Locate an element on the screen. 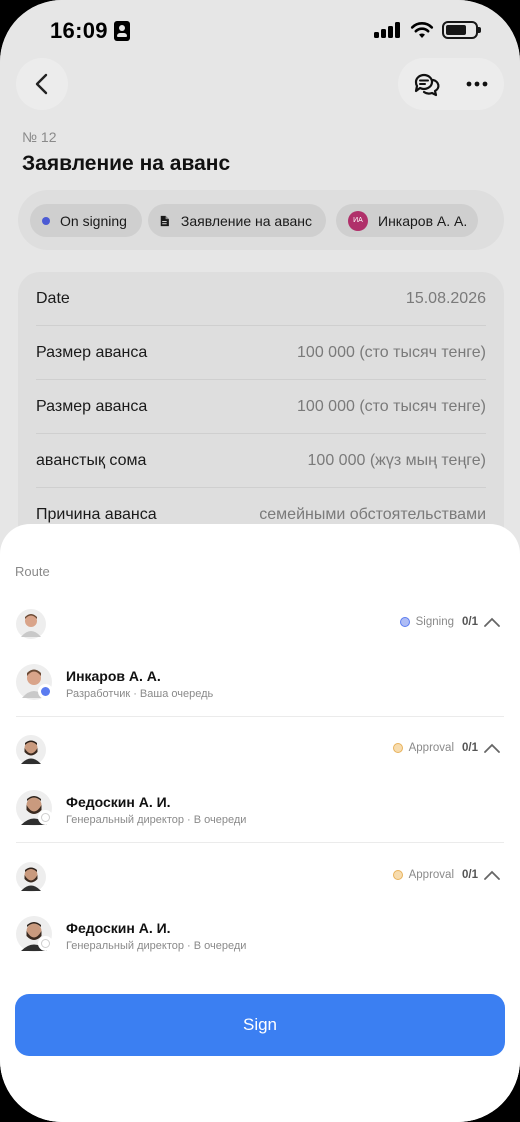  detail-key: авaнстық сома is located at coordinates (91, 460).